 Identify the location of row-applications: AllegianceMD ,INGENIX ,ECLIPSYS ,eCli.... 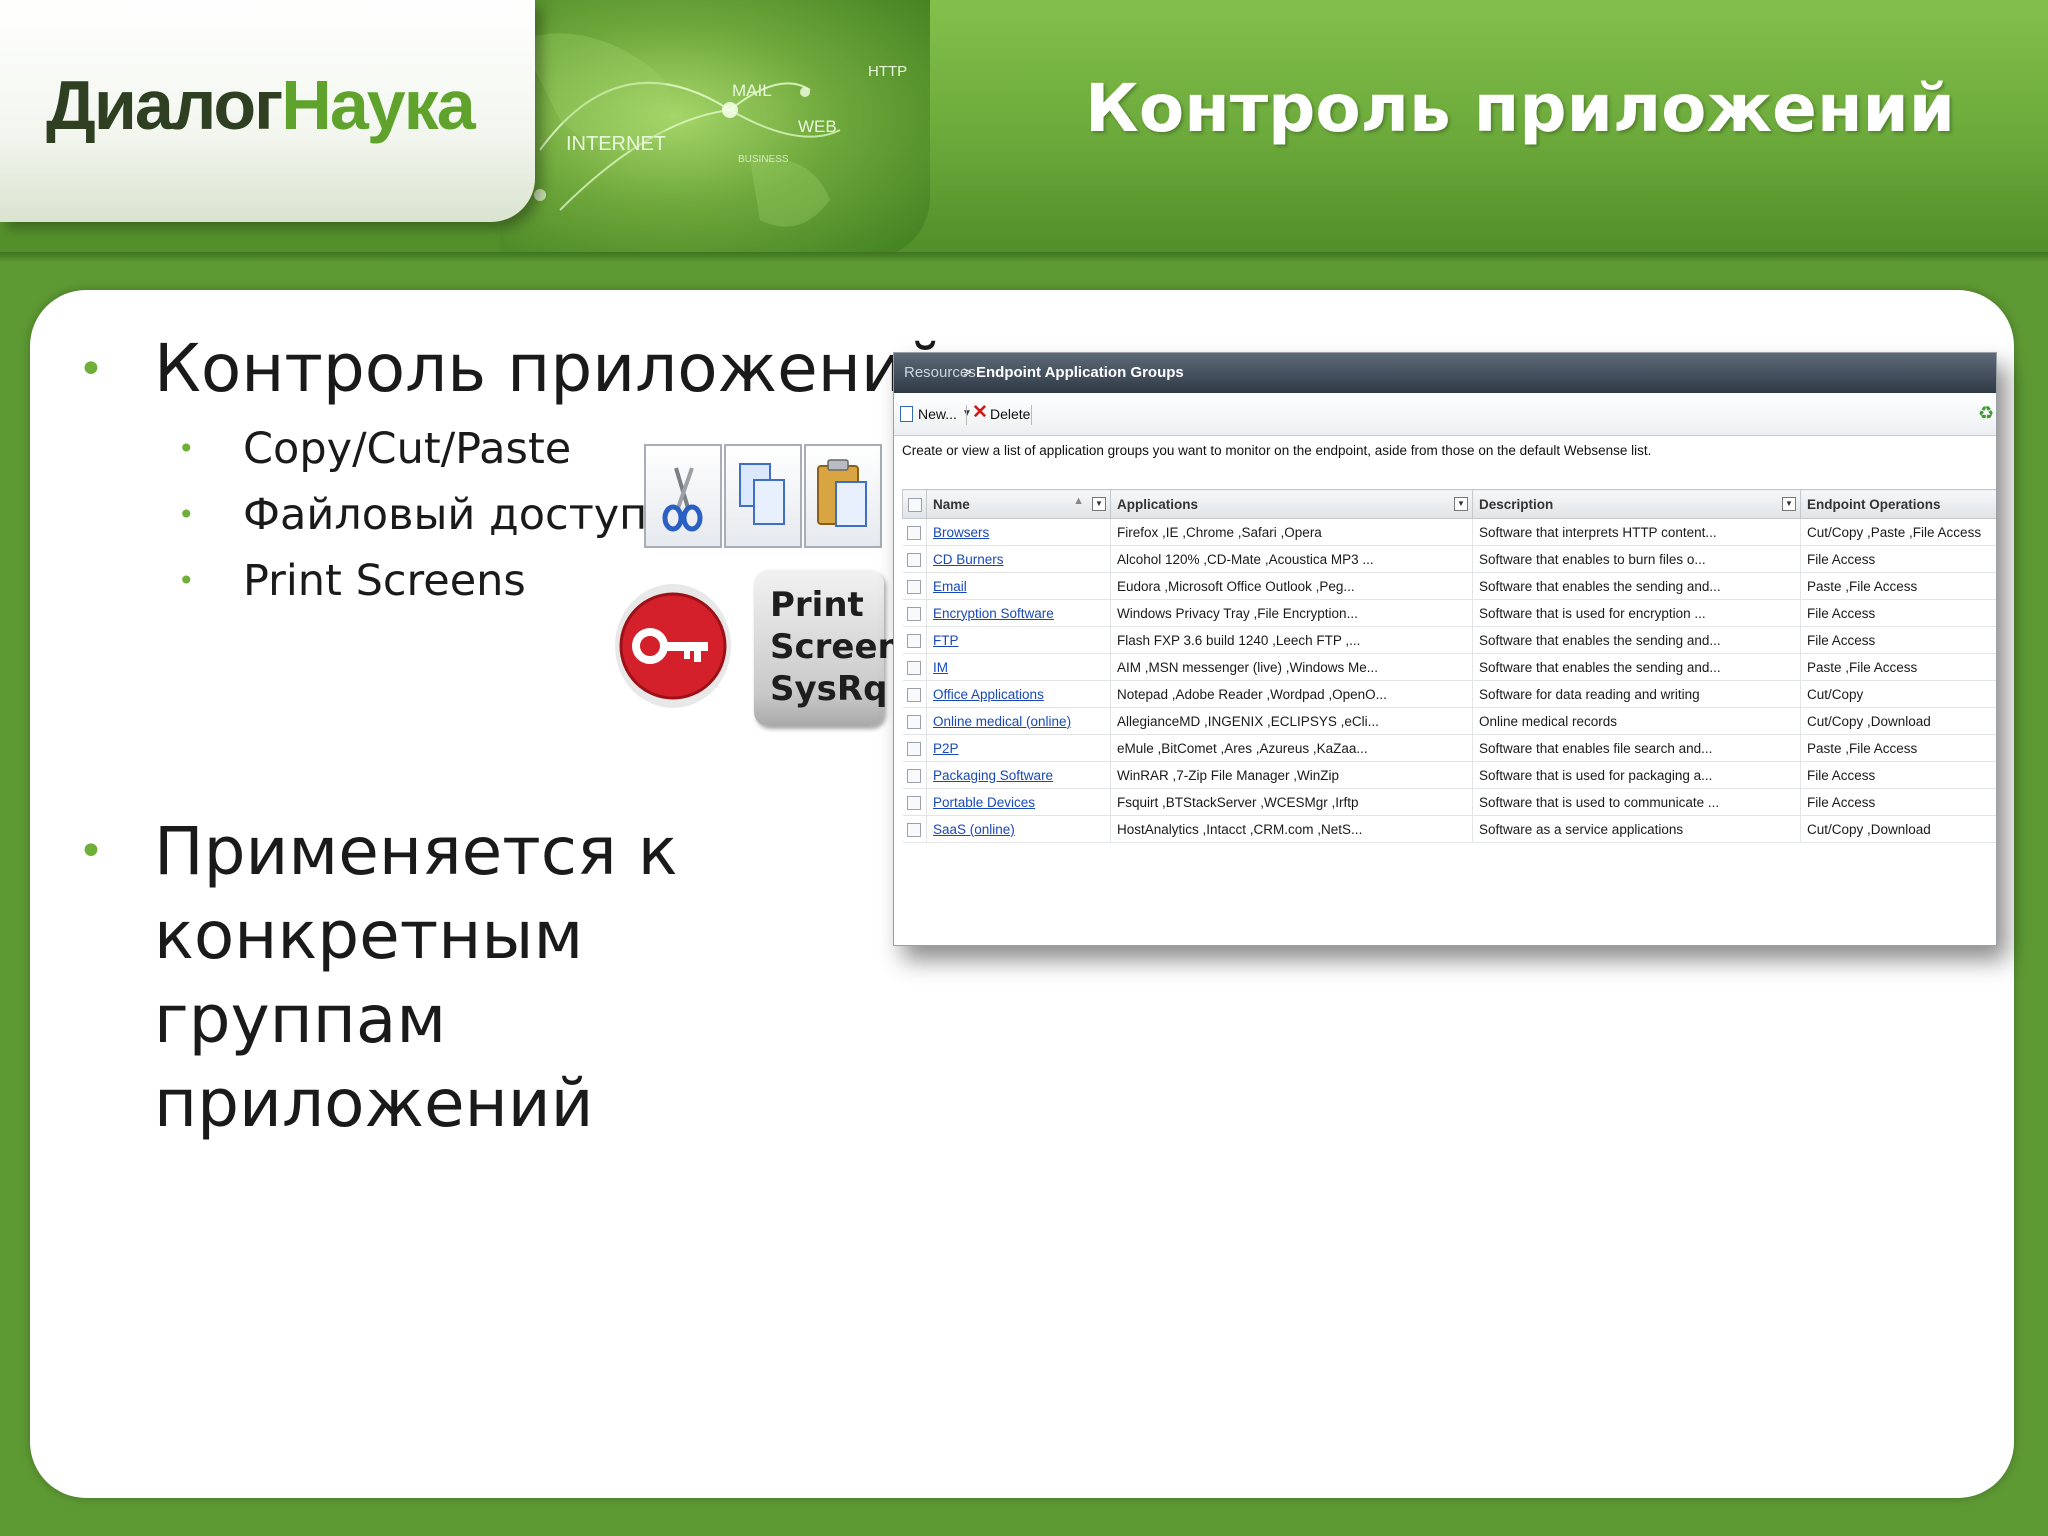
(1248, 721).